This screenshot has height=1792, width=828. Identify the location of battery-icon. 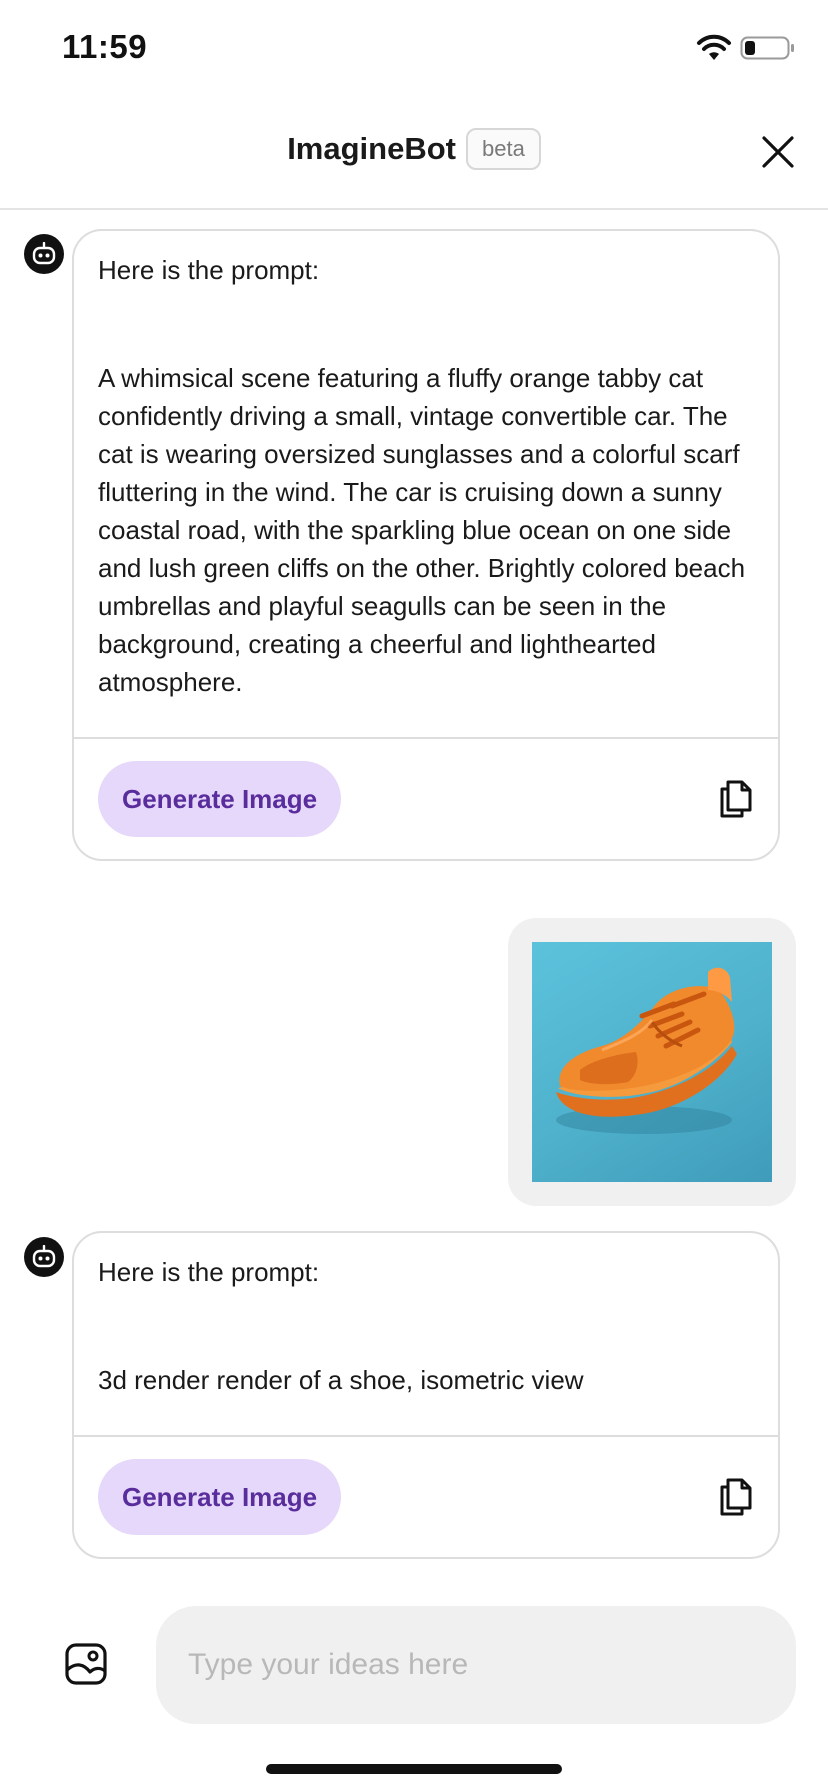
(767, 48).